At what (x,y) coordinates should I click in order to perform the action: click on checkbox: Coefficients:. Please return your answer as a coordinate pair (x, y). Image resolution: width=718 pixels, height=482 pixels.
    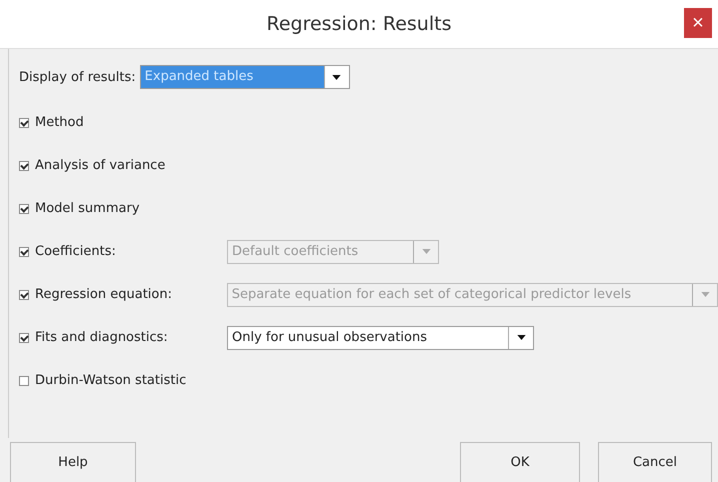
    Looking at the image, I should click on (119, 251).